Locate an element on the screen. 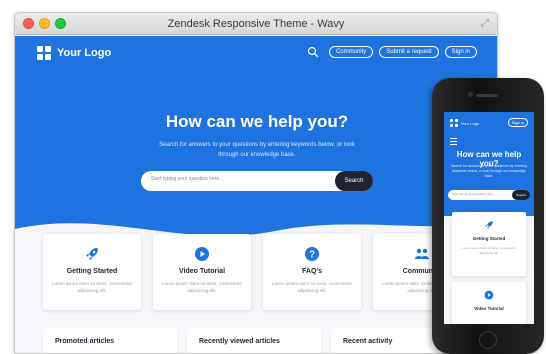 This screenshot has height=354, width=546. window-titlebar: Zendesk Responsive Theme - Wavy ⤢ is located at coordinates (256, 24).